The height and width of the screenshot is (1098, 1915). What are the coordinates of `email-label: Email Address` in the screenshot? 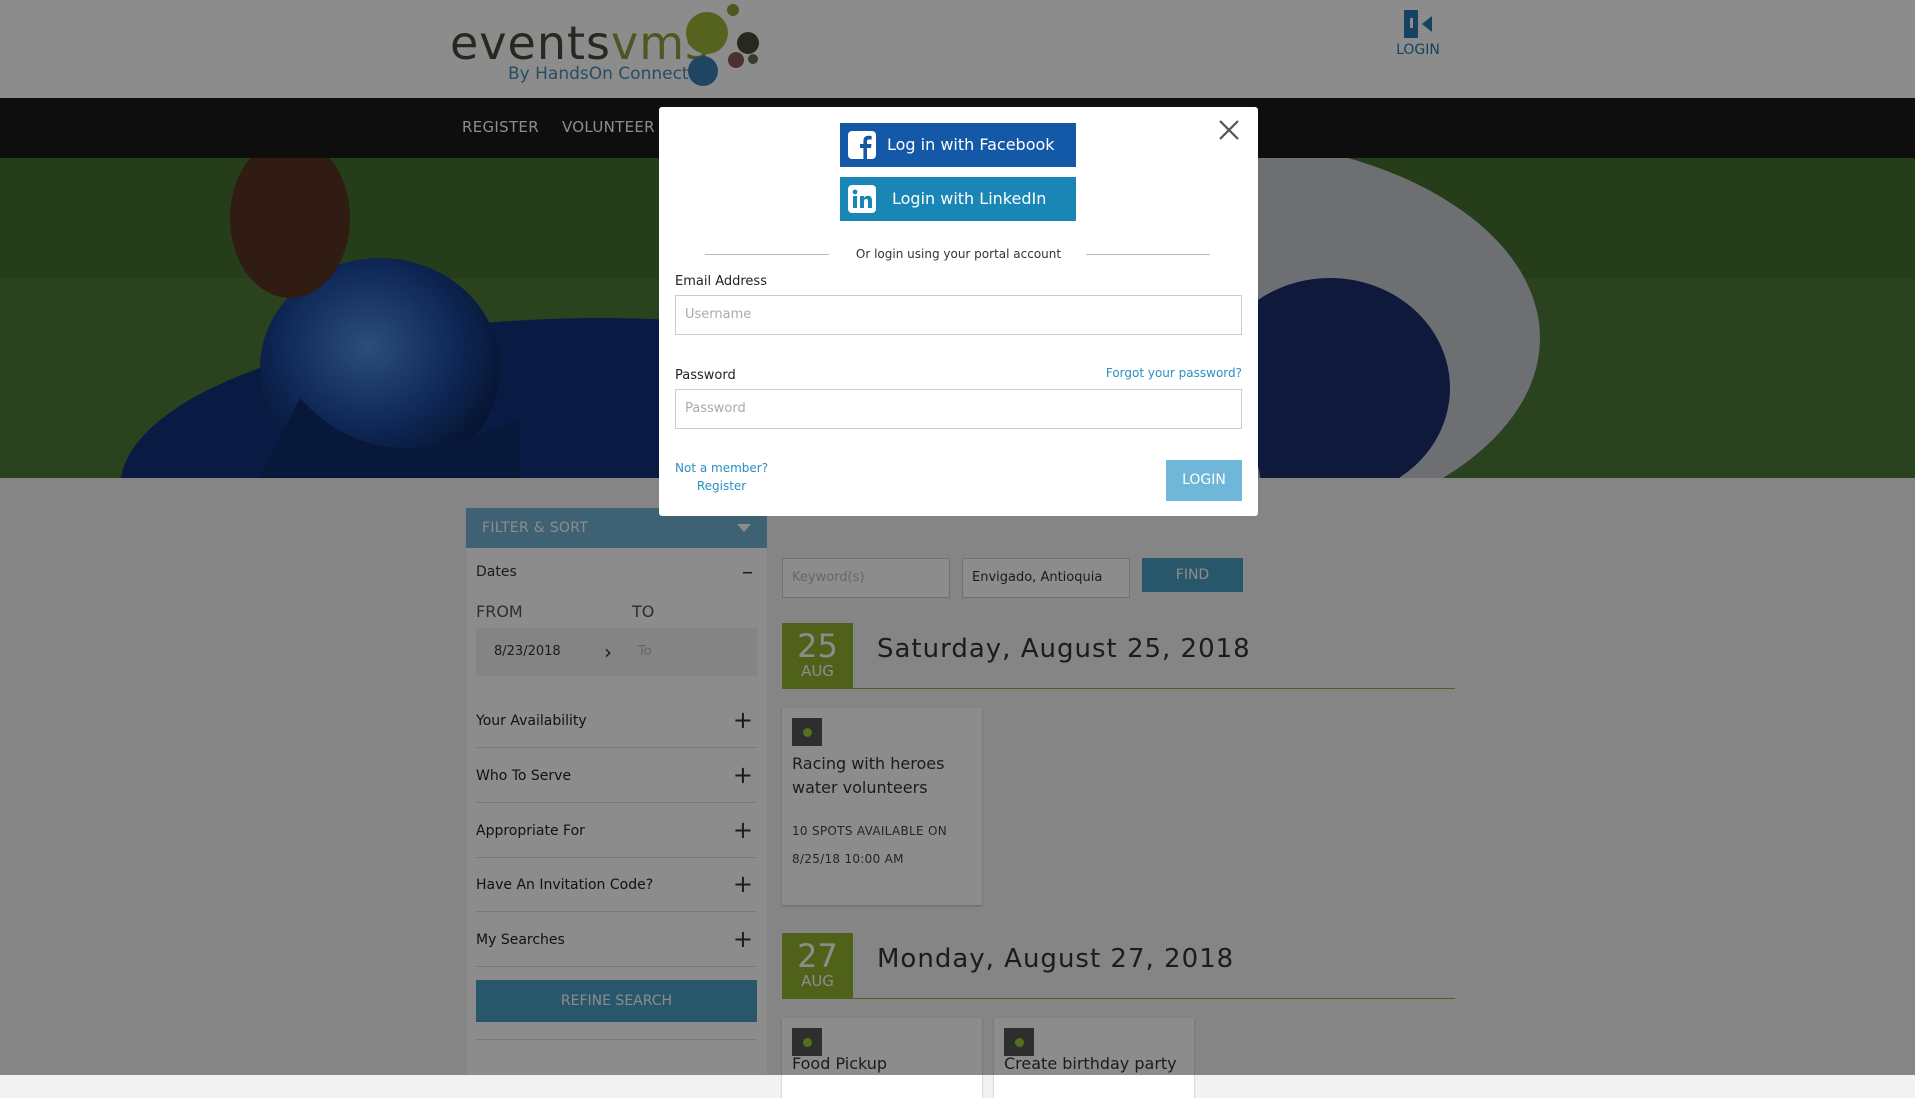 It's located at (721, 281).